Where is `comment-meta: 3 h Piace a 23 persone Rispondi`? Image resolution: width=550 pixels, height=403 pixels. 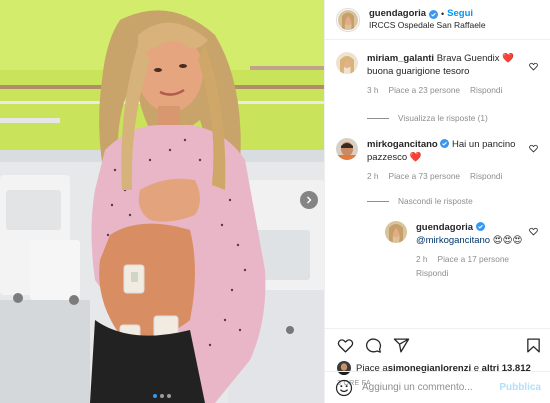
comment-meta: 3 h Piace a 23 persone Rispondi is located at coordinates (447, 90).